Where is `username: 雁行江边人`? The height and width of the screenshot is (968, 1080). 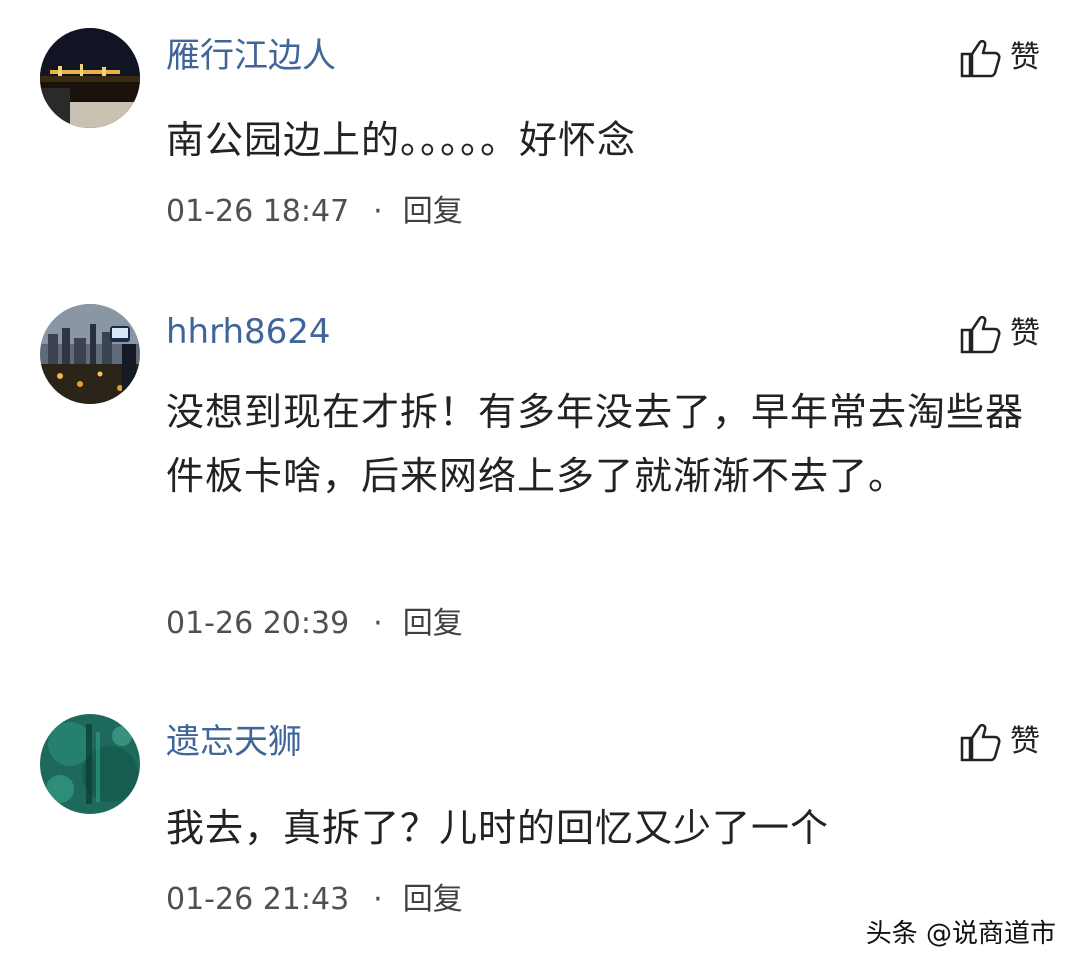
username: 雁行江边人 is located at coordinates (251, 56).